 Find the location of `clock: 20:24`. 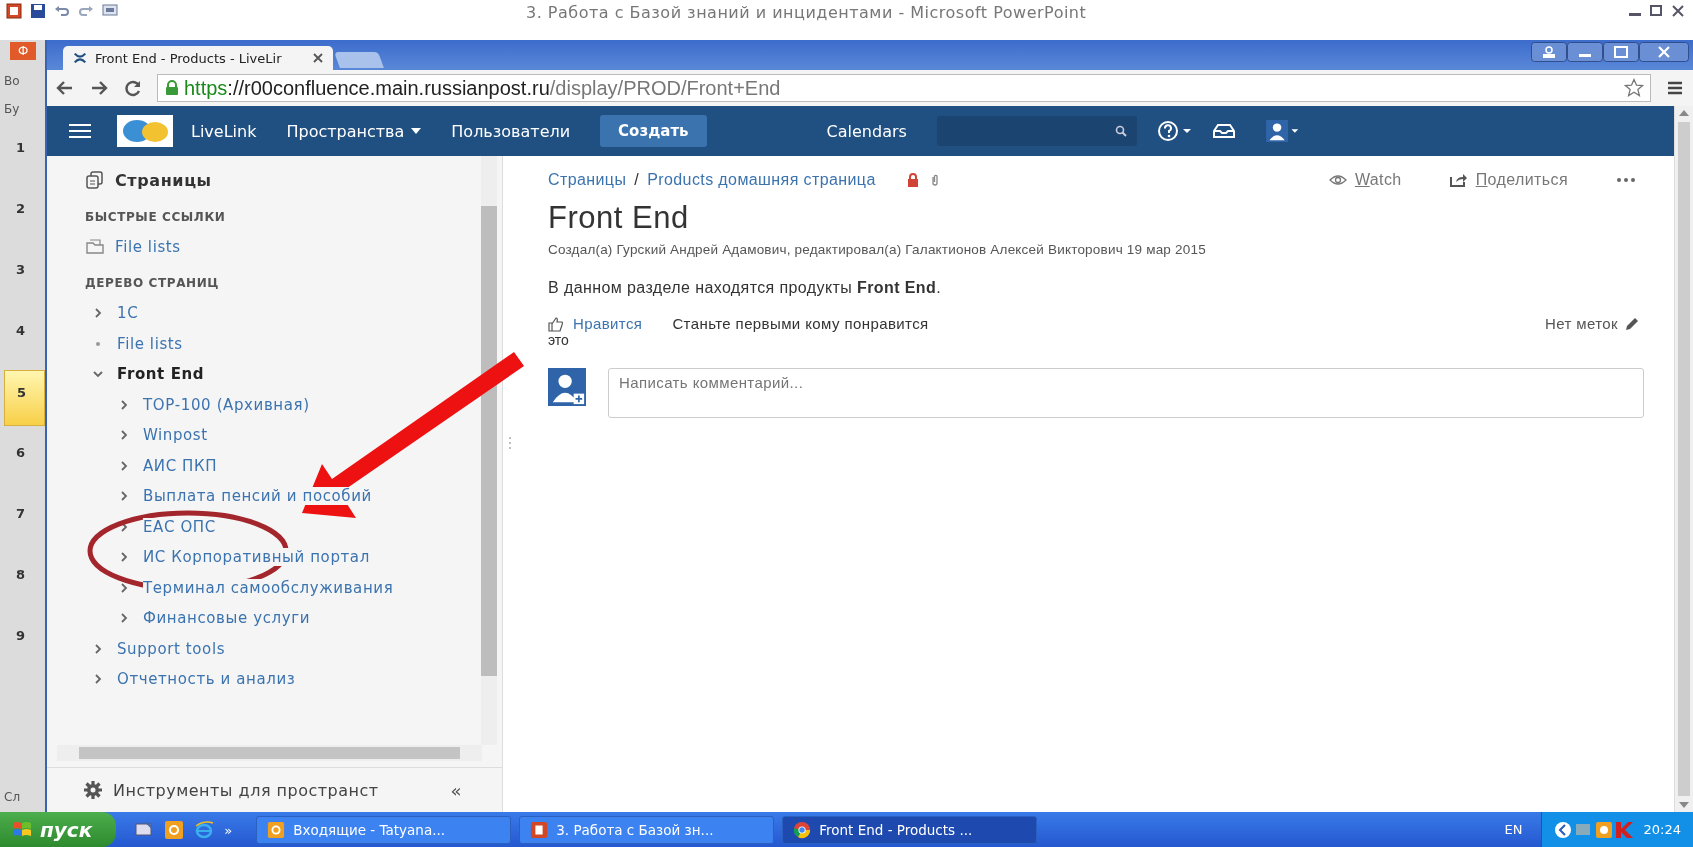

clock: 20:24 is located at coordinates (1662, 829).